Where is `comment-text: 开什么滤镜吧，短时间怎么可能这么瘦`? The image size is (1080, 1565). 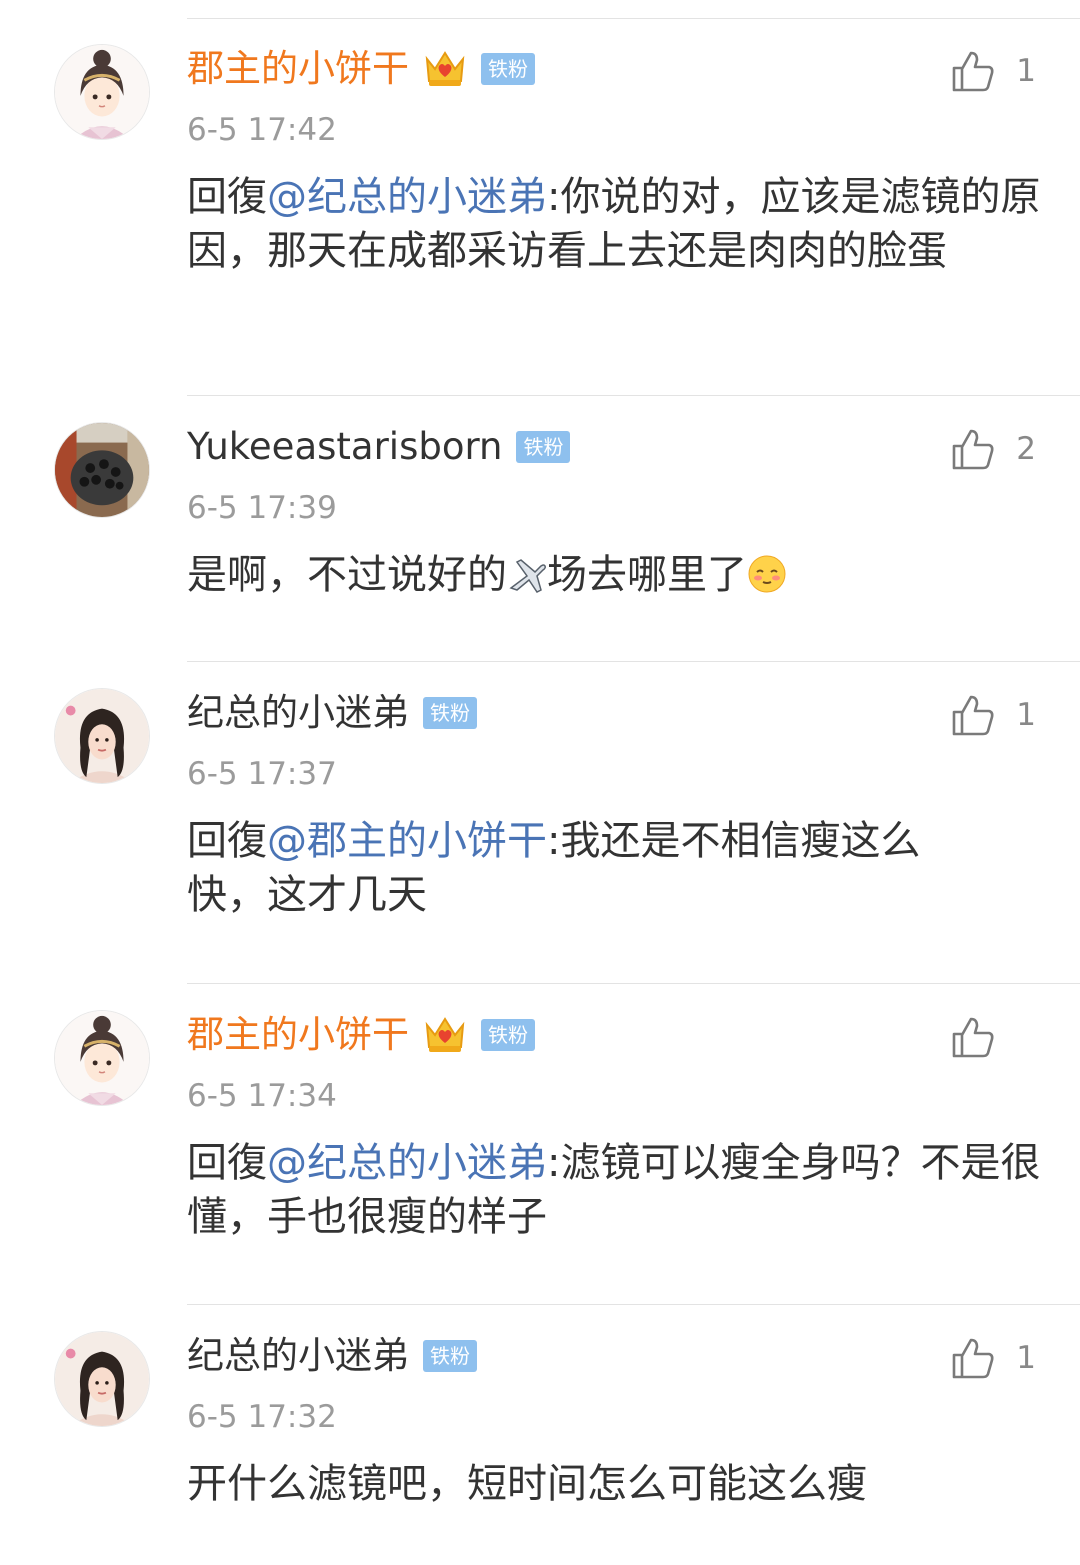 comment-text: 开什么滤镜吧，短时间怎么可能这么瘦 is located at coordinates (617, 1484).